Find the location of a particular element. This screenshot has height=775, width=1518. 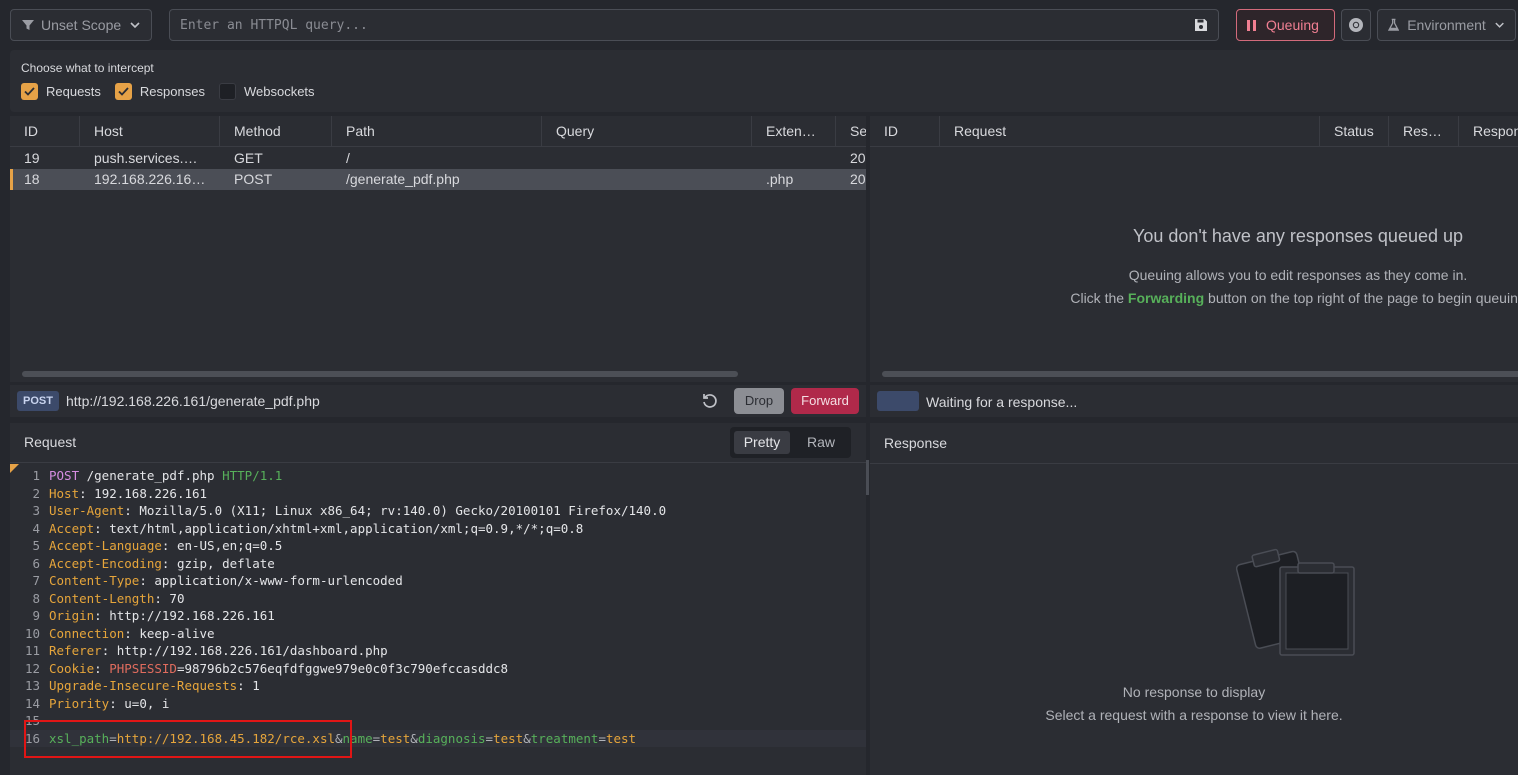

column-method: Method is located at coordinates (276, 131).